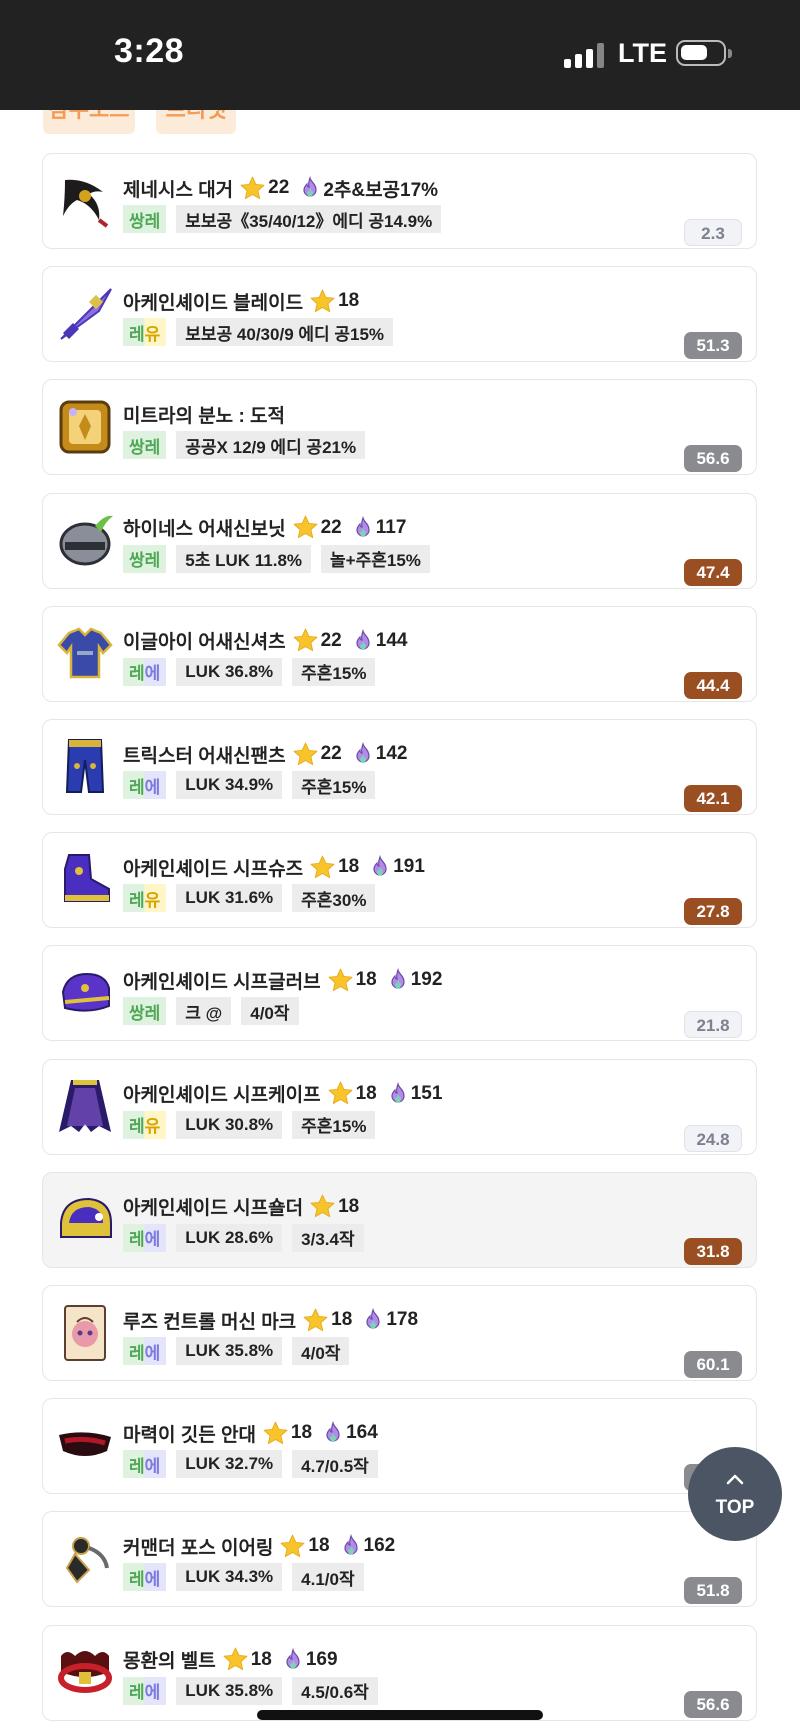 The height and width of the screenshot is (1734, 800). What do you see at coordinates (87, 1560) in the screenshot?
I see `earring-icon` at bounding box center [87, 1560].